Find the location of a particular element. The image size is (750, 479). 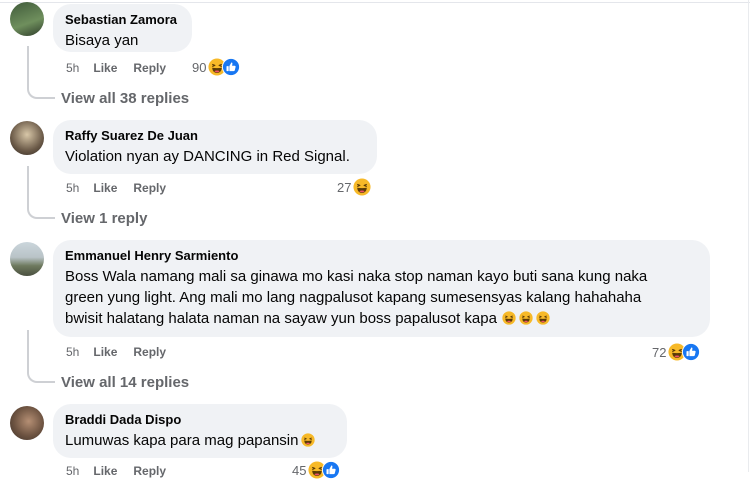

comment-text: Violation nyan ay DANCING in Red Signal. is located at coordinates (207, 156).